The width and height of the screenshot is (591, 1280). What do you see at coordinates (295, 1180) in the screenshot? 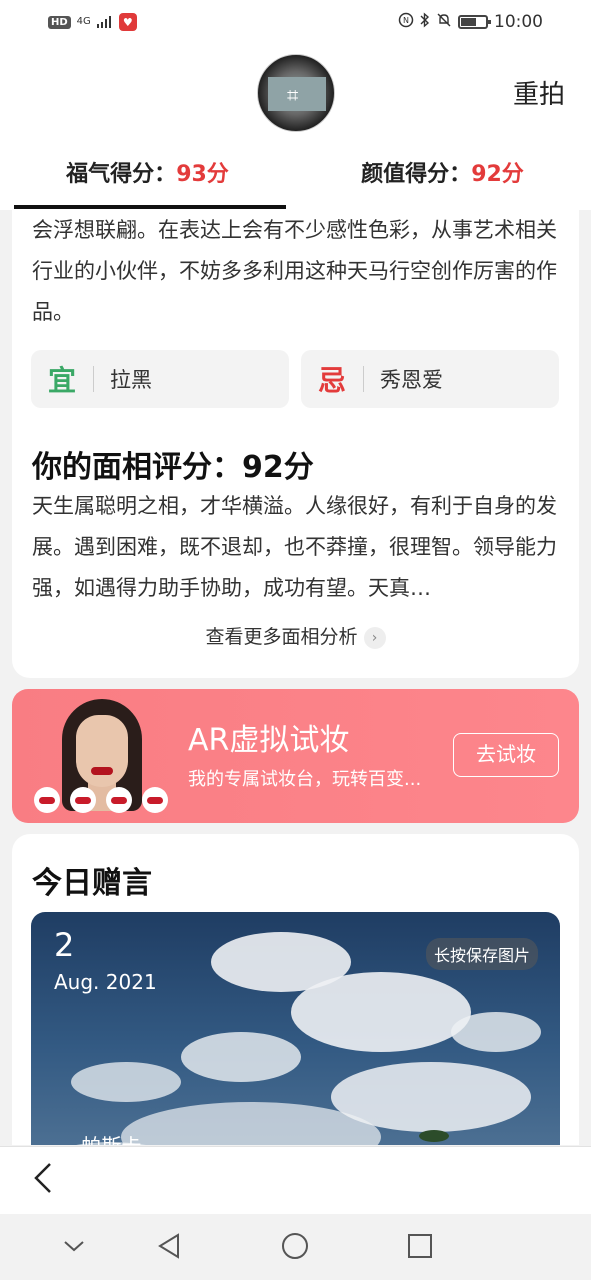
I see `bottom-toolbar` at bounding box center [295, 1180].